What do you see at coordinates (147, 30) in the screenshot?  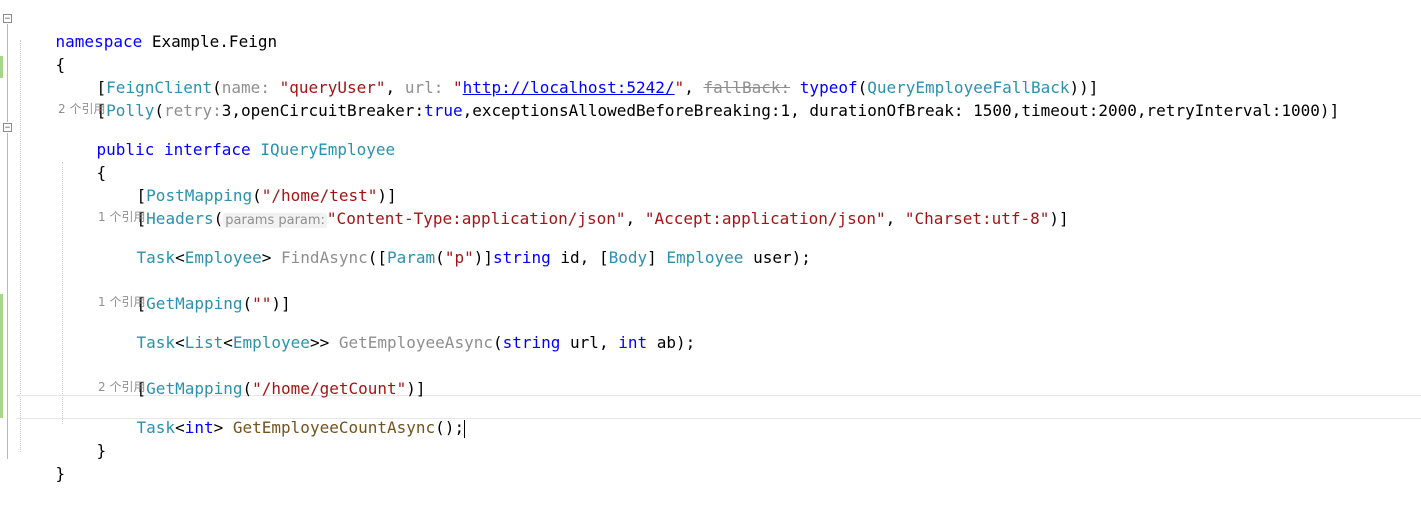 I see `code-line: namespace Example.Feign` at bounding box center [147, 30].